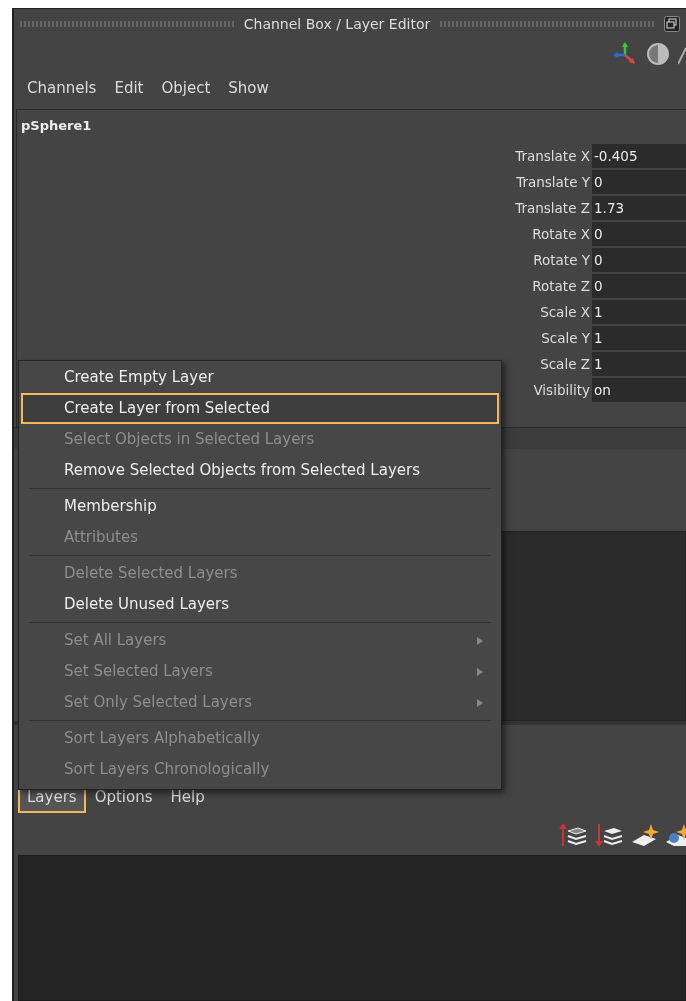 This screenshot has width=686, height=1001. Describe the element at coordinates (260, 470) in the screenshot. I see `menu-item: Remove Selected Objects from Selected Layers` at that location.